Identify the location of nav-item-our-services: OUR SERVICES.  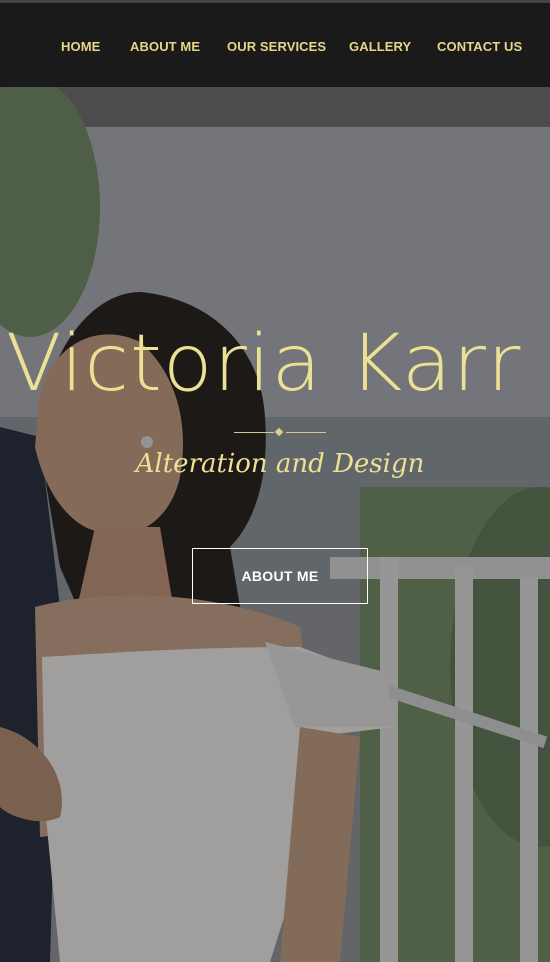
(276, 46).